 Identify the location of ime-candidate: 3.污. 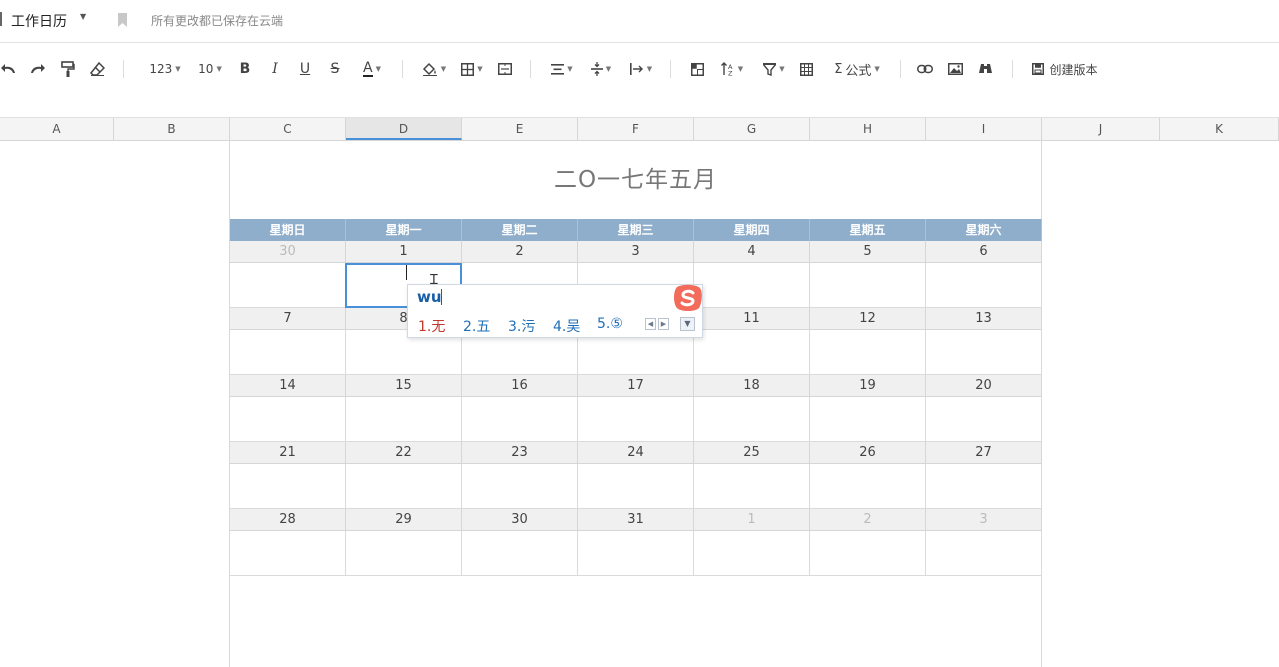
(521, 326).